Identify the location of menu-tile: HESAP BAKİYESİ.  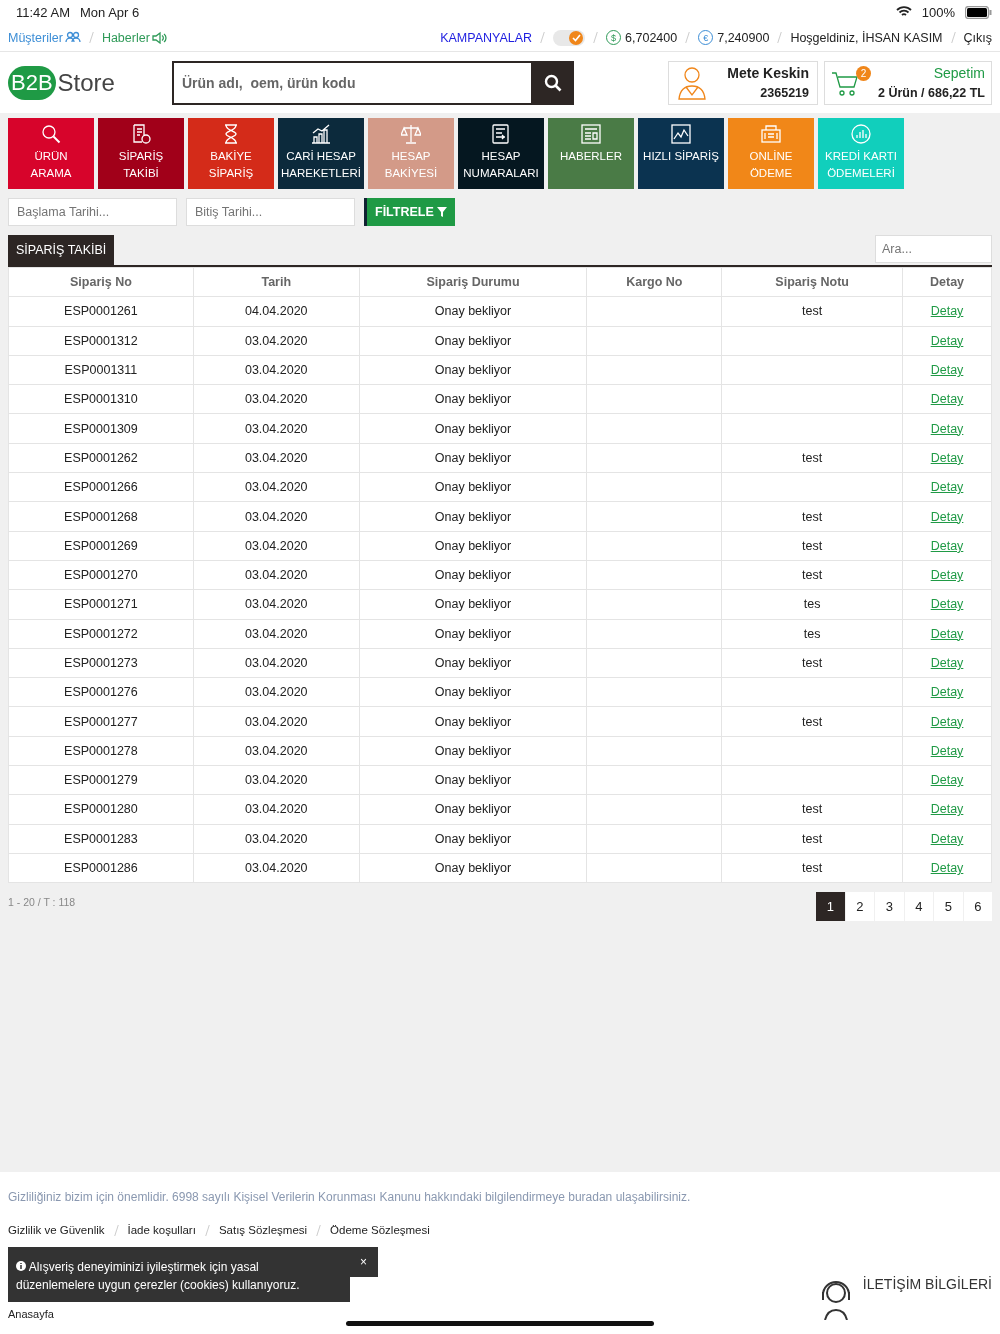
(411, 153).